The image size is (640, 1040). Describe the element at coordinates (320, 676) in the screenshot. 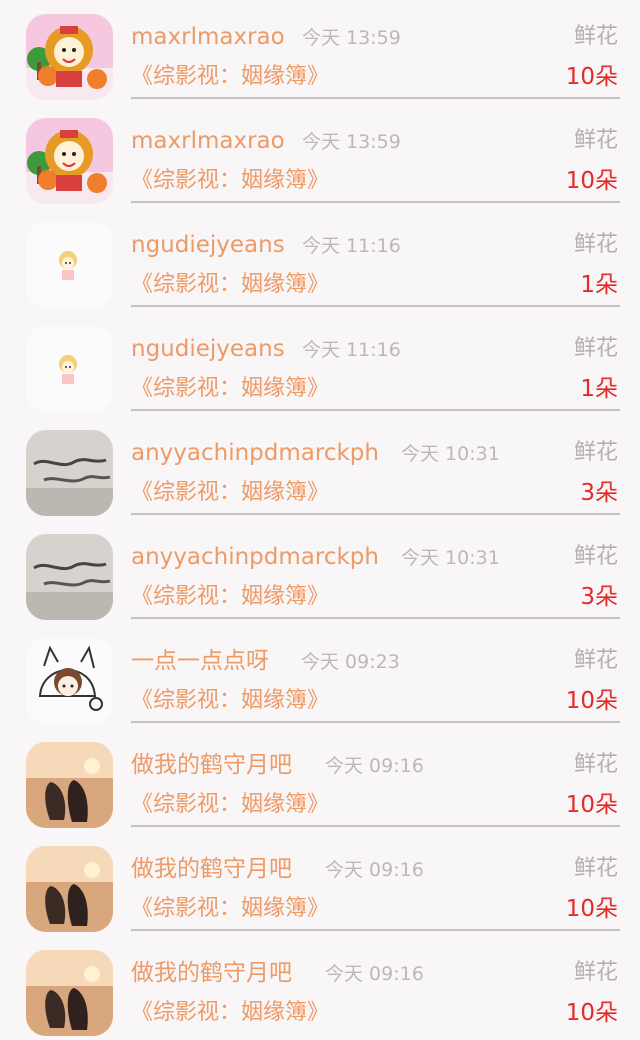

I see `list-item: 一点一点点呀 今天 09:23 鲜花 《综影视：姻缘簿》 10朵` at that location.